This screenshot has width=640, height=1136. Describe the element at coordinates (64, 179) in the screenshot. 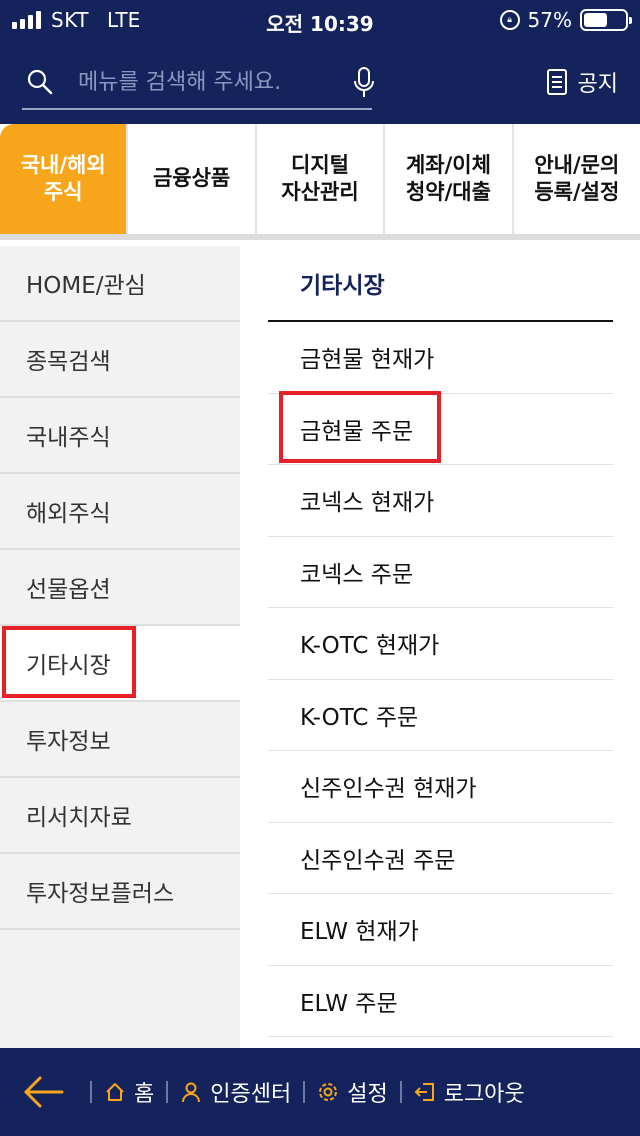

I see `tab-domestic-overseas-stock: 국내/해외주식` at that location.